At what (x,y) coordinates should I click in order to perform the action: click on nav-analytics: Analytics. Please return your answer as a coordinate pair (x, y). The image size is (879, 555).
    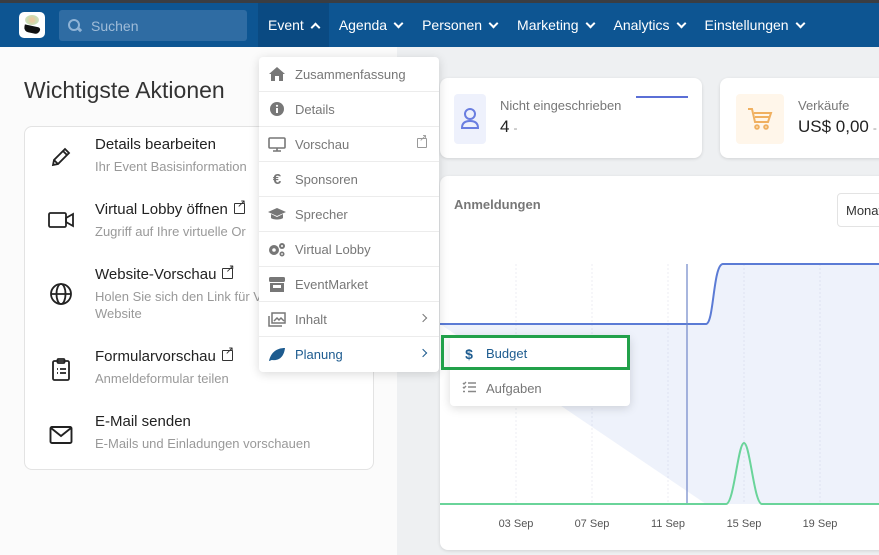
    Looking at the image, I should click on (649, 25).